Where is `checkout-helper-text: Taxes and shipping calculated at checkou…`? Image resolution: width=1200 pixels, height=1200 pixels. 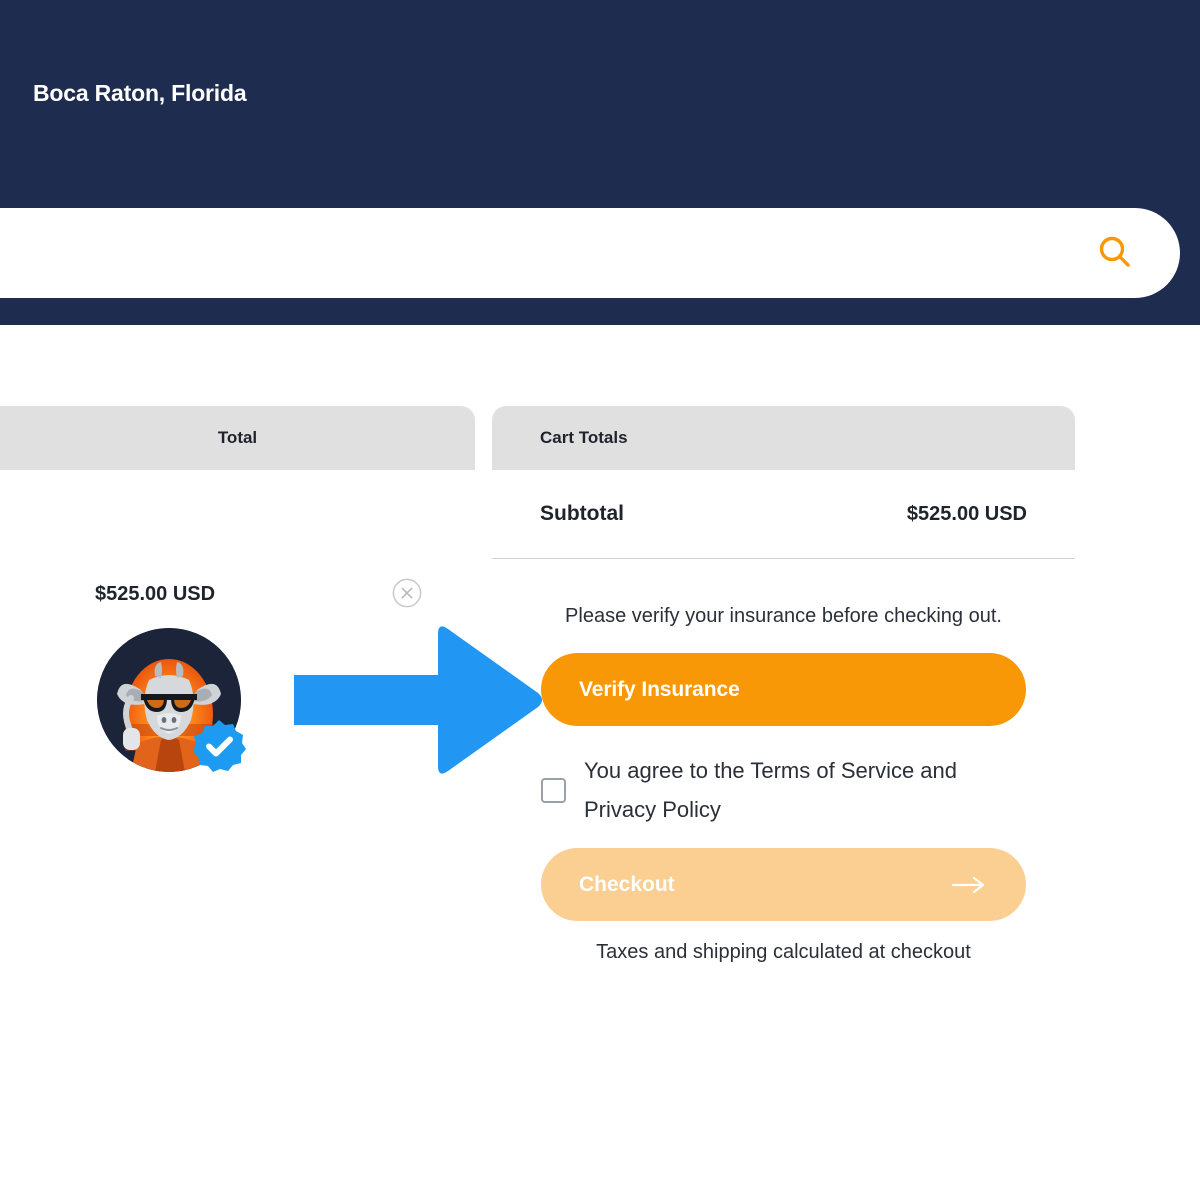 checkout-helper-text: Taxes and shipping calculated at checkou… is located at coordinates (783, 952).